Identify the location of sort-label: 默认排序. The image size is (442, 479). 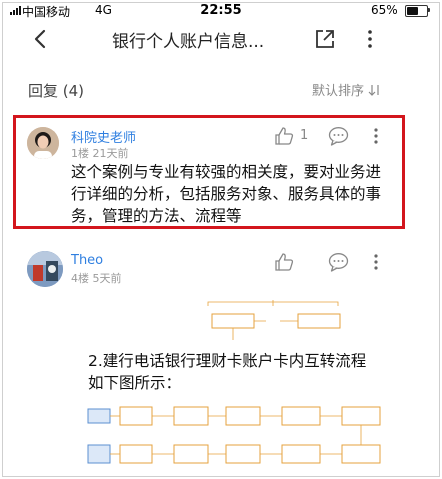
(338, 91).